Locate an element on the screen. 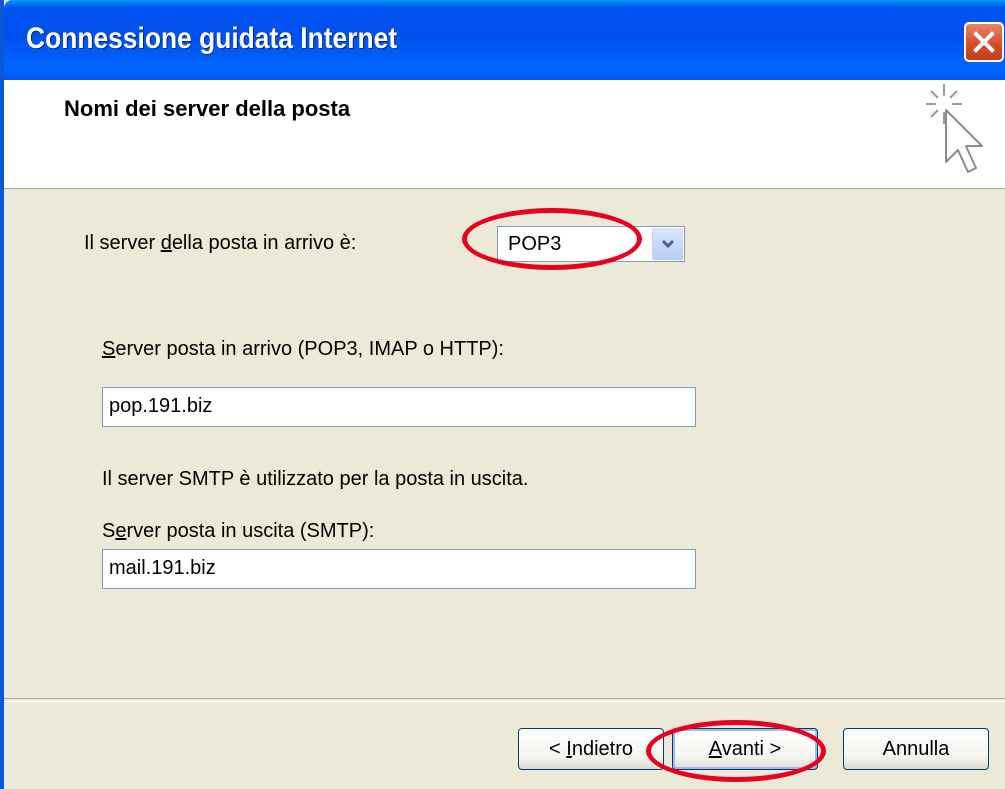 This screenshot has height=789, width=1005. close-icon is located at coordinates (984, 42).